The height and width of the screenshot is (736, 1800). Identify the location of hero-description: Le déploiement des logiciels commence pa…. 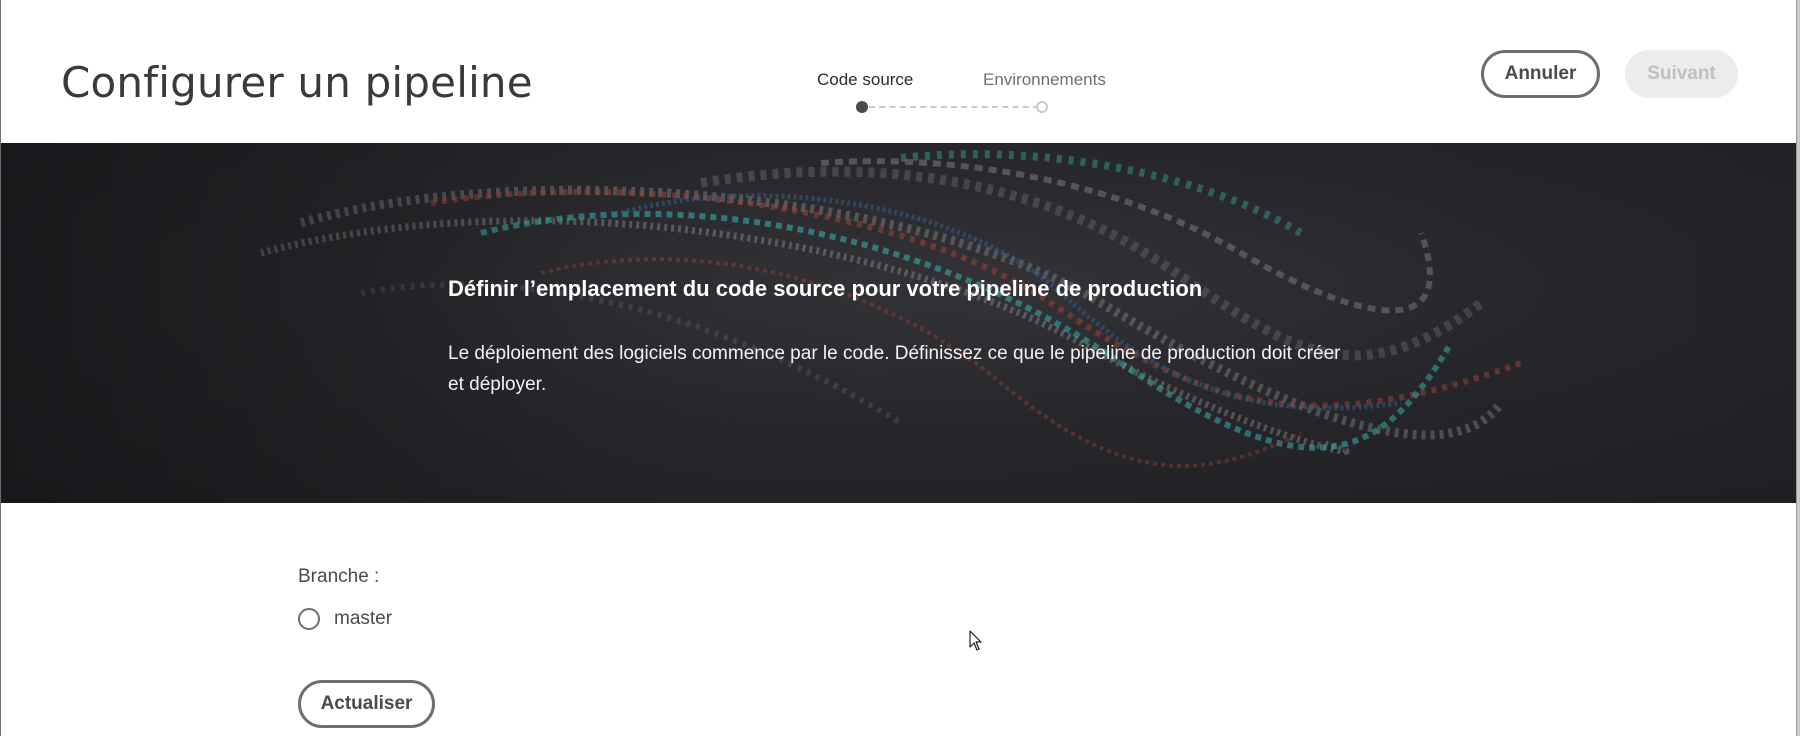
(894, 369).